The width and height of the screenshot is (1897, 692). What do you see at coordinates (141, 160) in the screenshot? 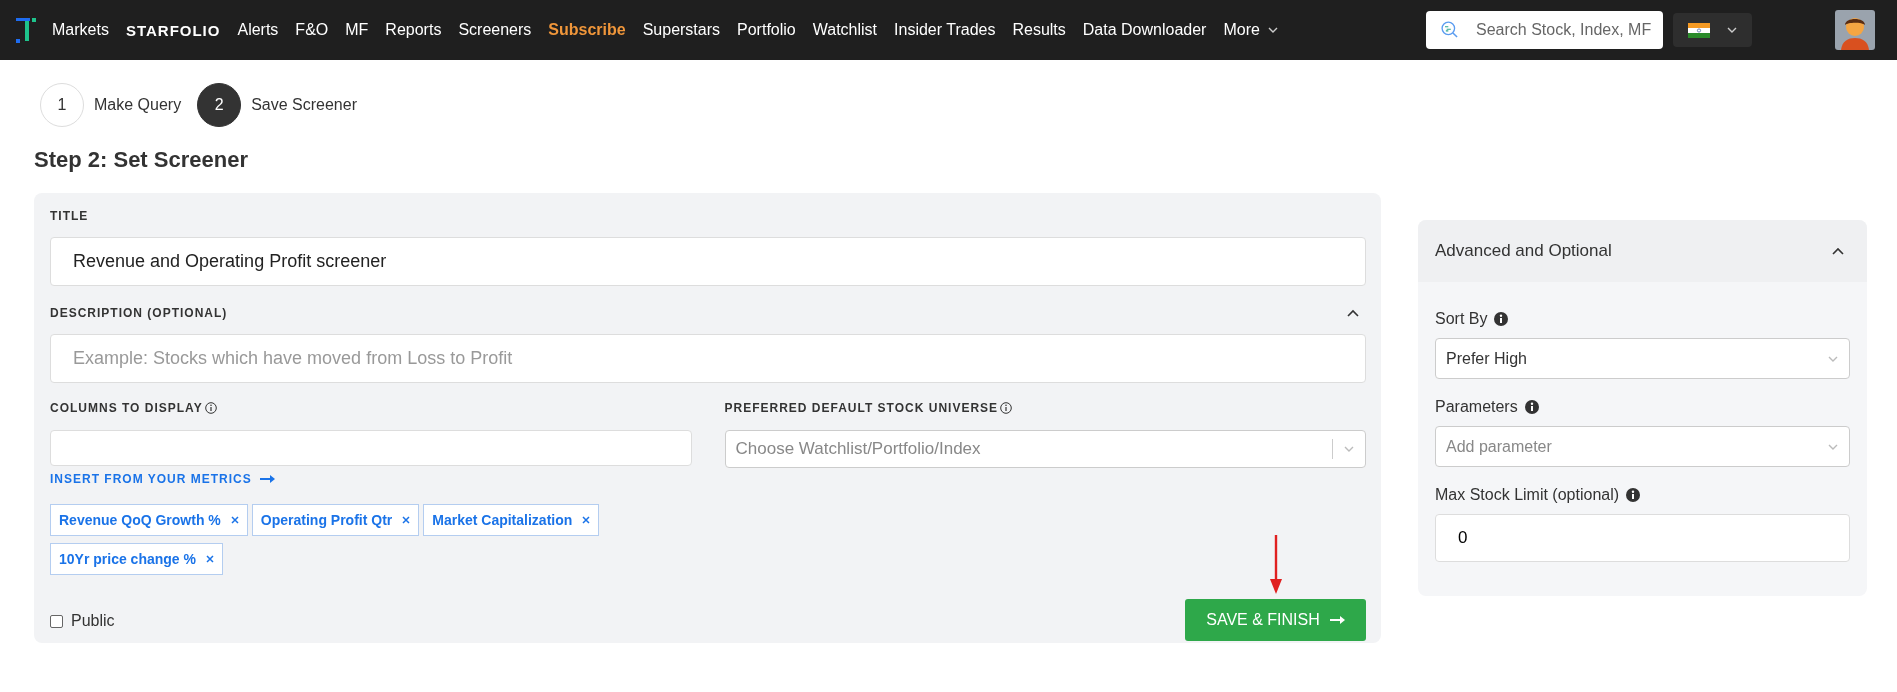
I see `page-heading: Step 2: Set Screener` at bounding box center [141, 160].